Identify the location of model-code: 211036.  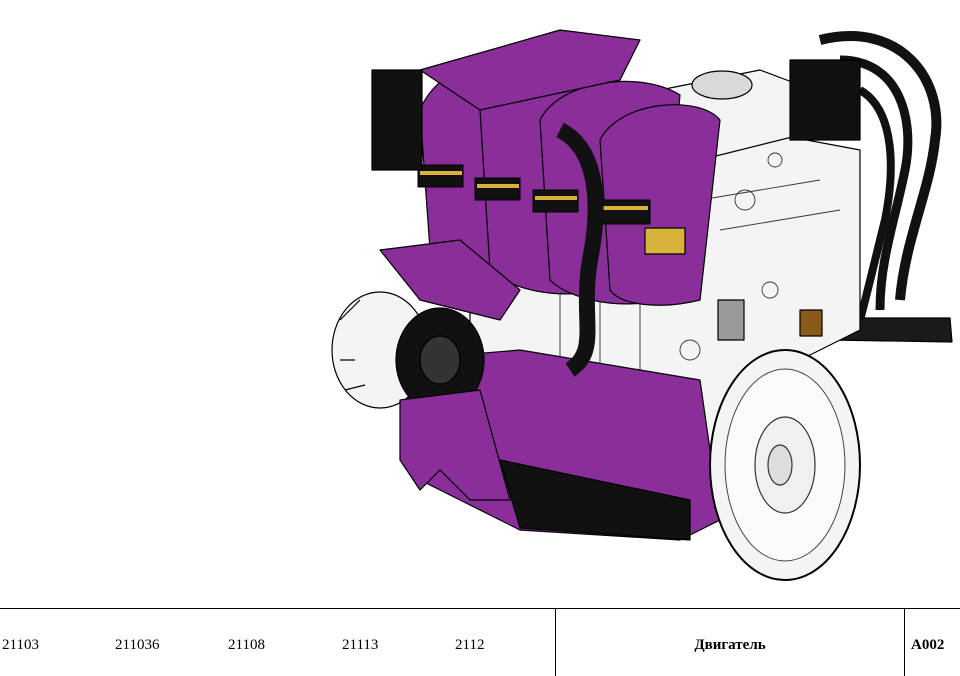
(137, 645).